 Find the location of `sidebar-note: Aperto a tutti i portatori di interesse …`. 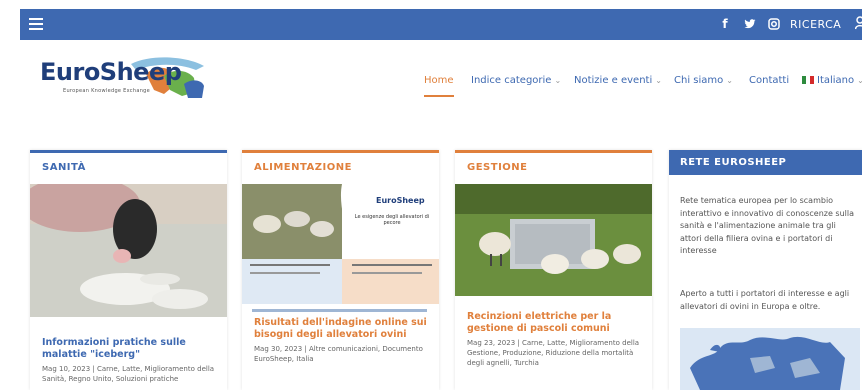

sidebar-note: Aperto a tutti i portatori di interesse … is located at coordinates (765, 300).